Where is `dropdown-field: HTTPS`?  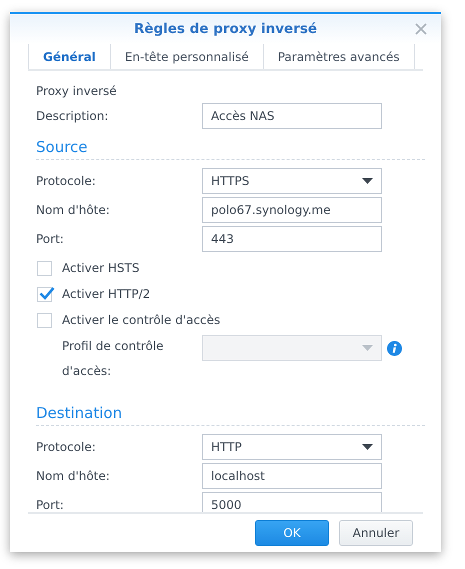
dropdown-field: HTTPS is located at coordinates (292, 181).